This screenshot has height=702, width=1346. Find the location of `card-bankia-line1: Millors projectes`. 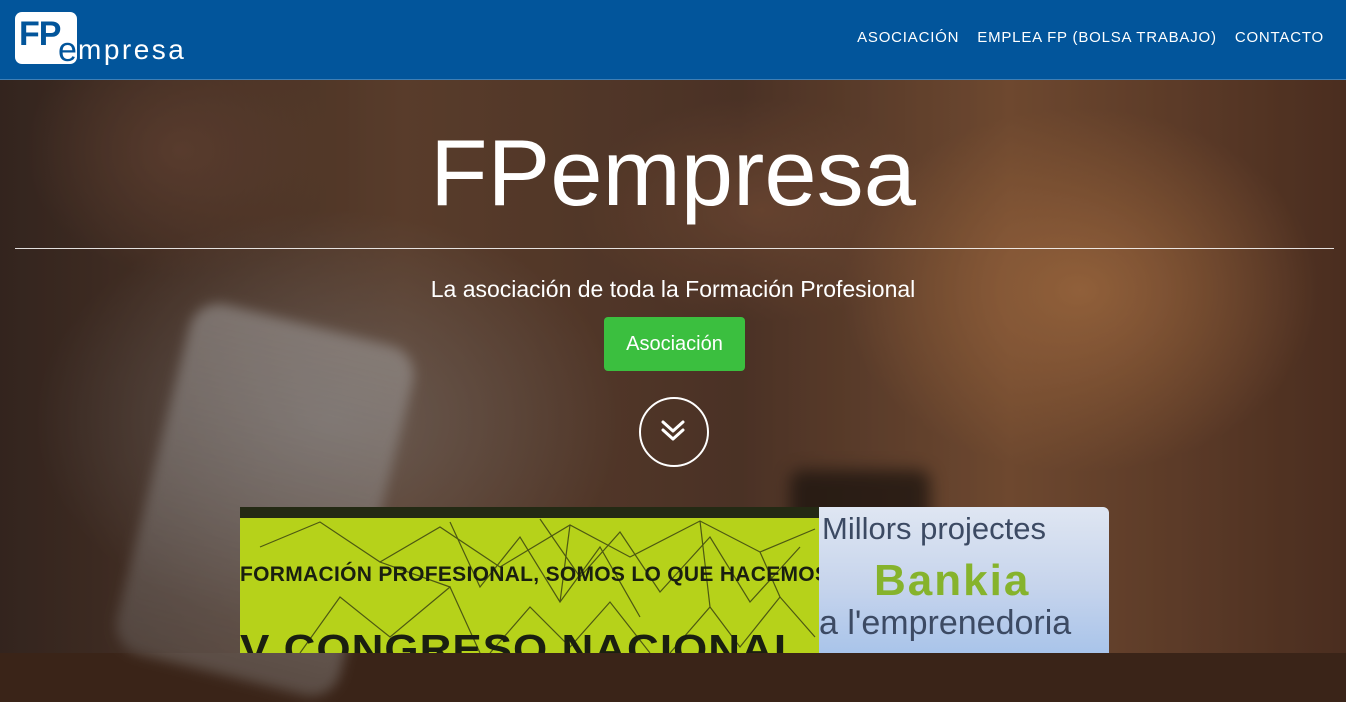

card-bankia-line1: Millors projectes is located at coordinates (934, 528).